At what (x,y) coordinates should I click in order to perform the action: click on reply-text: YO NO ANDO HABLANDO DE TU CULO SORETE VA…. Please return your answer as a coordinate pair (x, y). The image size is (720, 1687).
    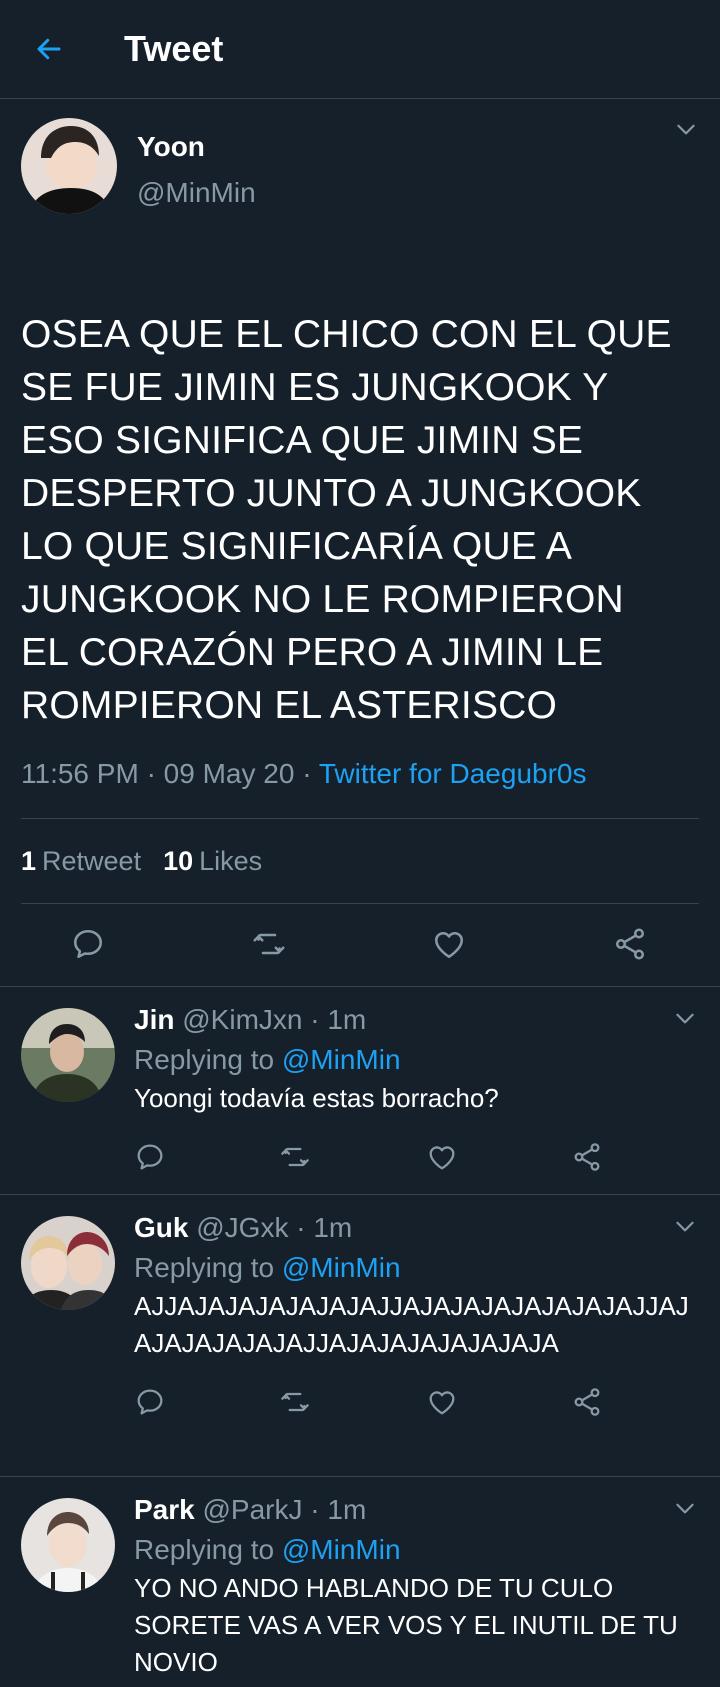
    Looking at the image, I should click on (406, 1625).